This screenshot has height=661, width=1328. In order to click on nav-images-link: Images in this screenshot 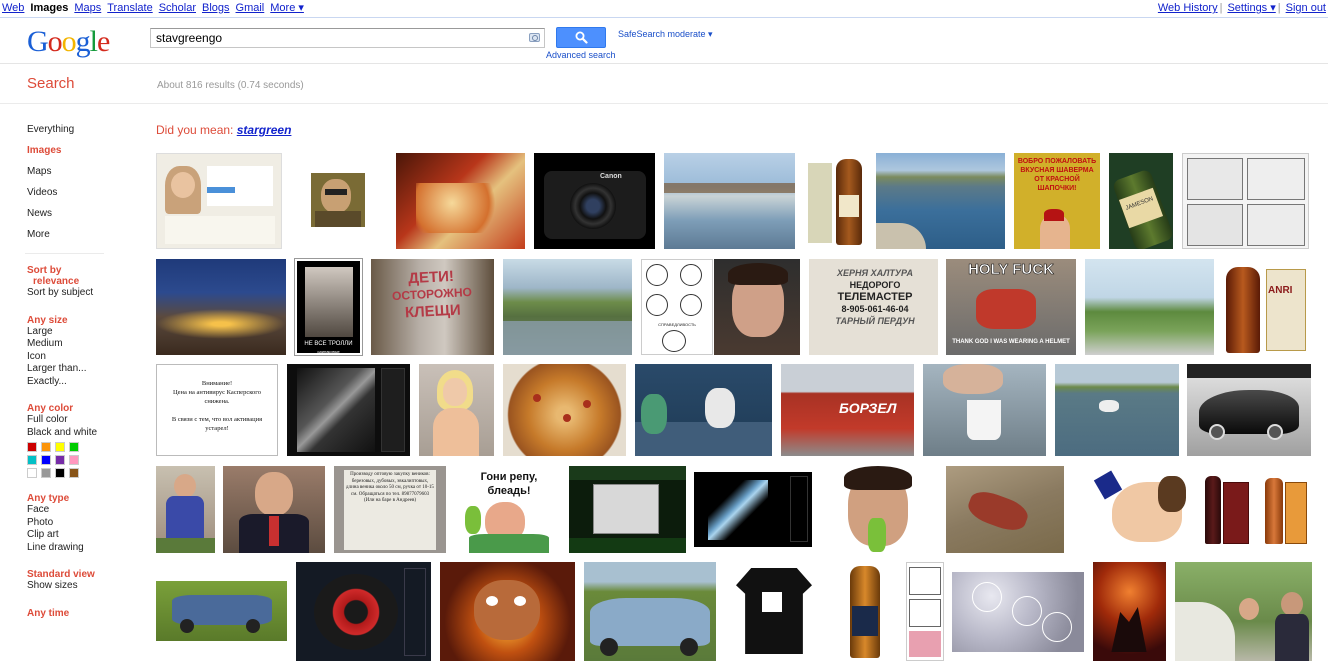, I will do `click(49, 8)`.